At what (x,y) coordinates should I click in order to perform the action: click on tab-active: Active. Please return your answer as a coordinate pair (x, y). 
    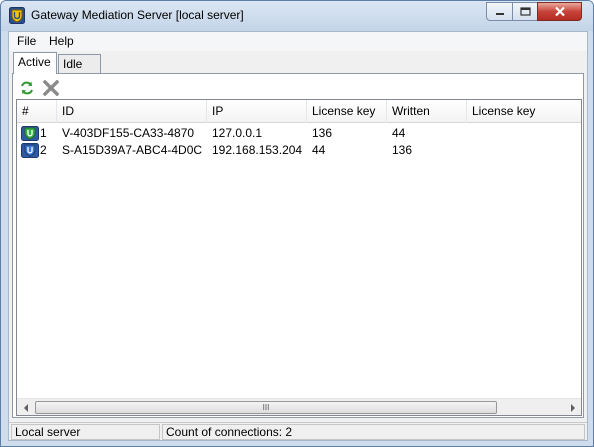
    Looking at the image, I should click on (35, 63).